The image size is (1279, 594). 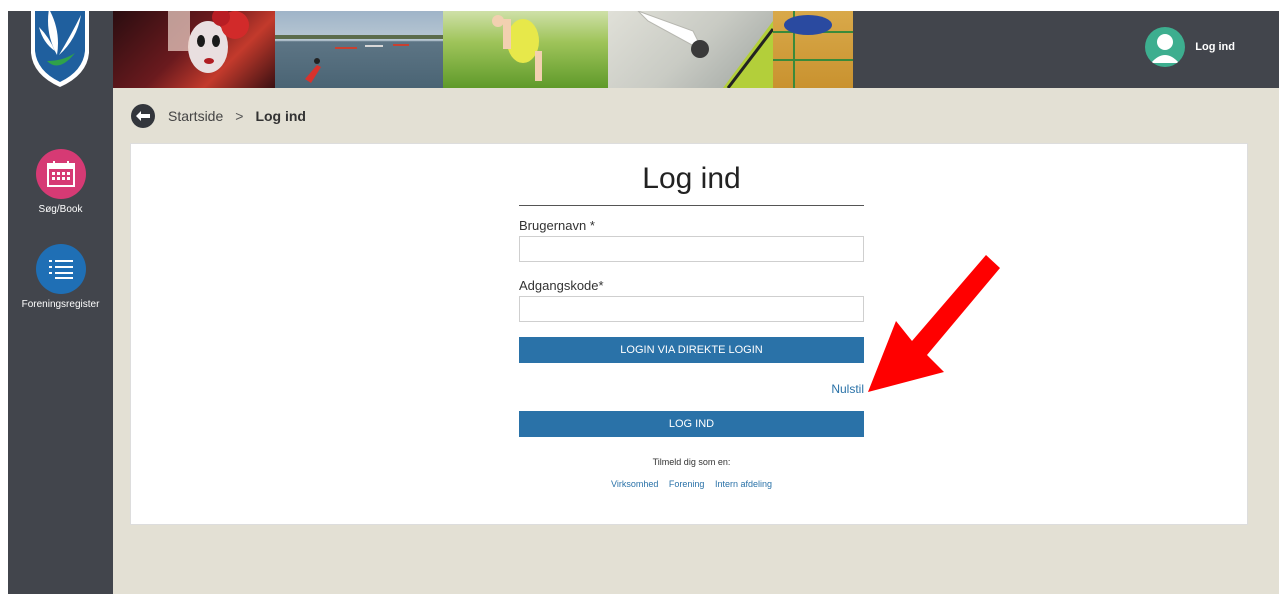 I want to click on login-user-button: Log ind, so click(x=1190, y=47).